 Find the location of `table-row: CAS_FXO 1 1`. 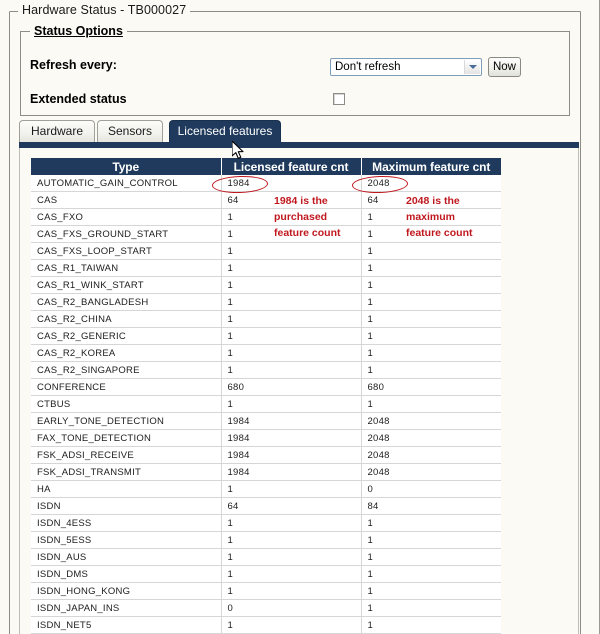

table-row: CAS_FXO 1 1 is located at coordinates (266, 217).